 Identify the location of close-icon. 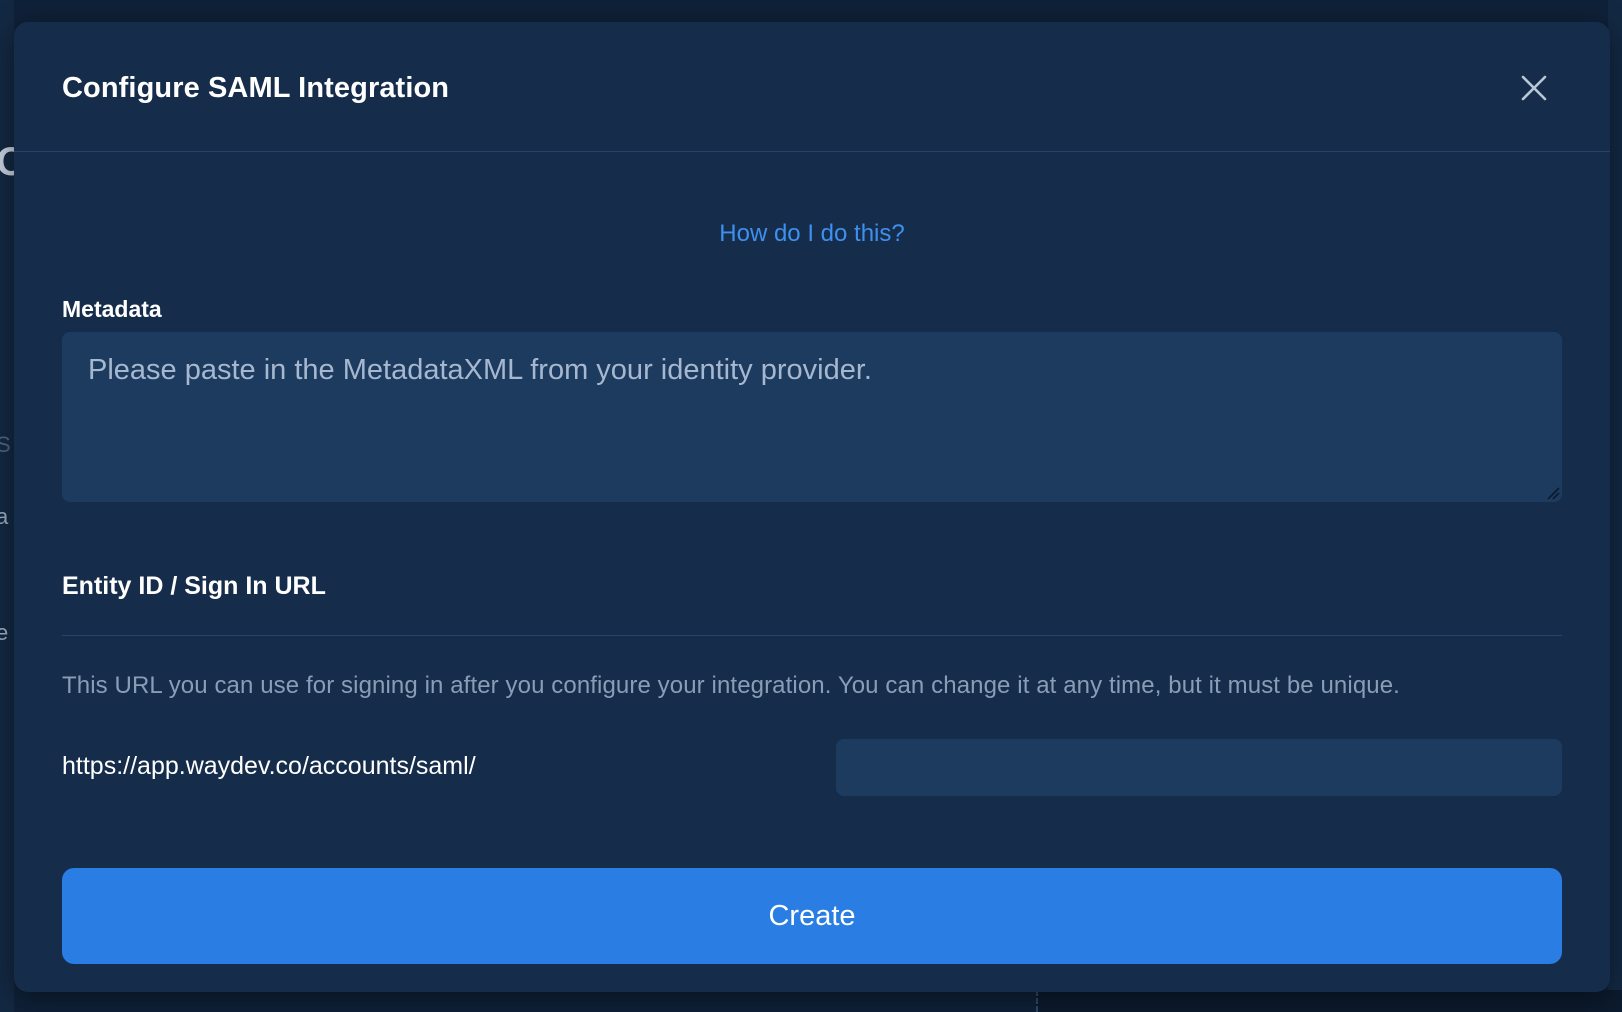
(1534, 88).